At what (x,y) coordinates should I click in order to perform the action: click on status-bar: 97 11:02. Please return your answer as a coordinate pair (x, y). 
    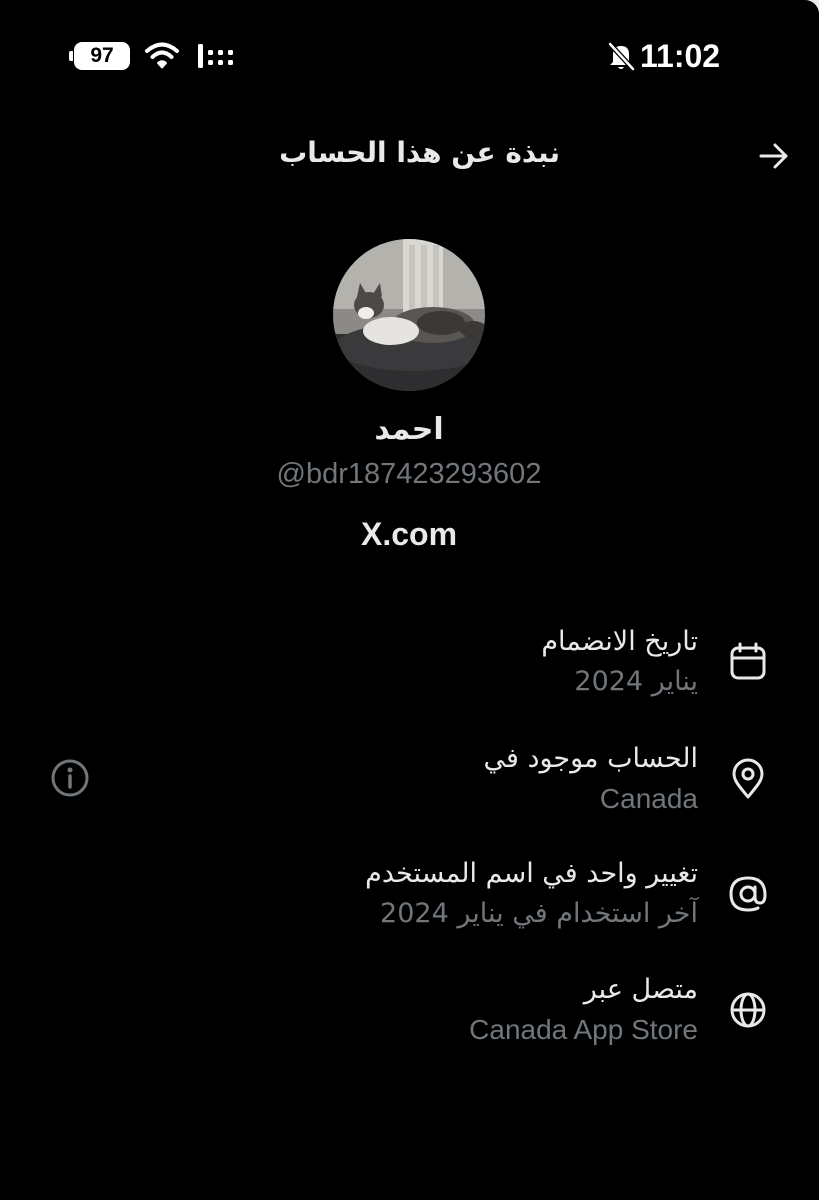
    Looking at the image, I should click on (409, 55).